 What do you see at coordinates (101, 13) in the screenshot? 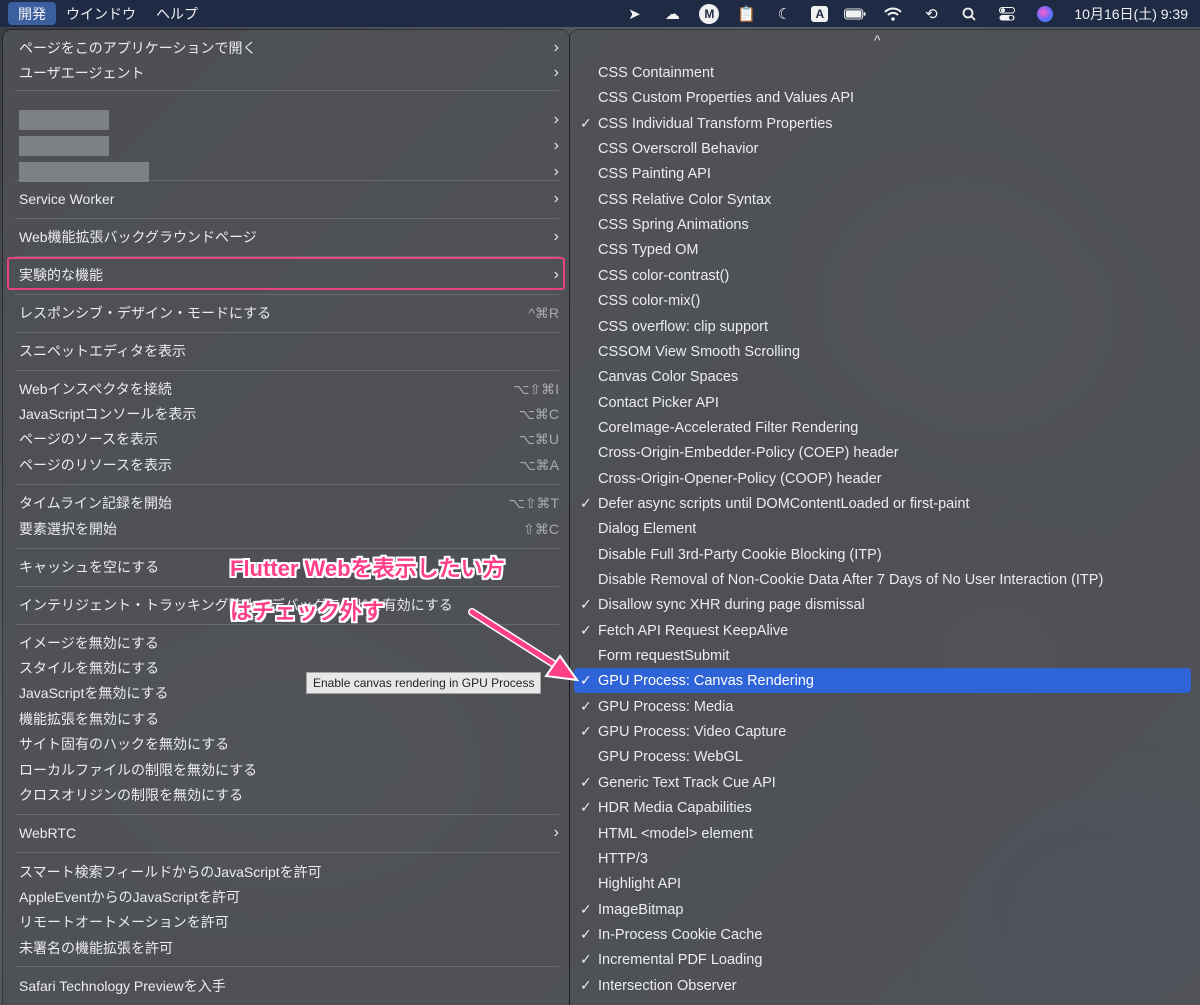
I see `menu-window: ウインドウ` at bounding box center [101, 13].